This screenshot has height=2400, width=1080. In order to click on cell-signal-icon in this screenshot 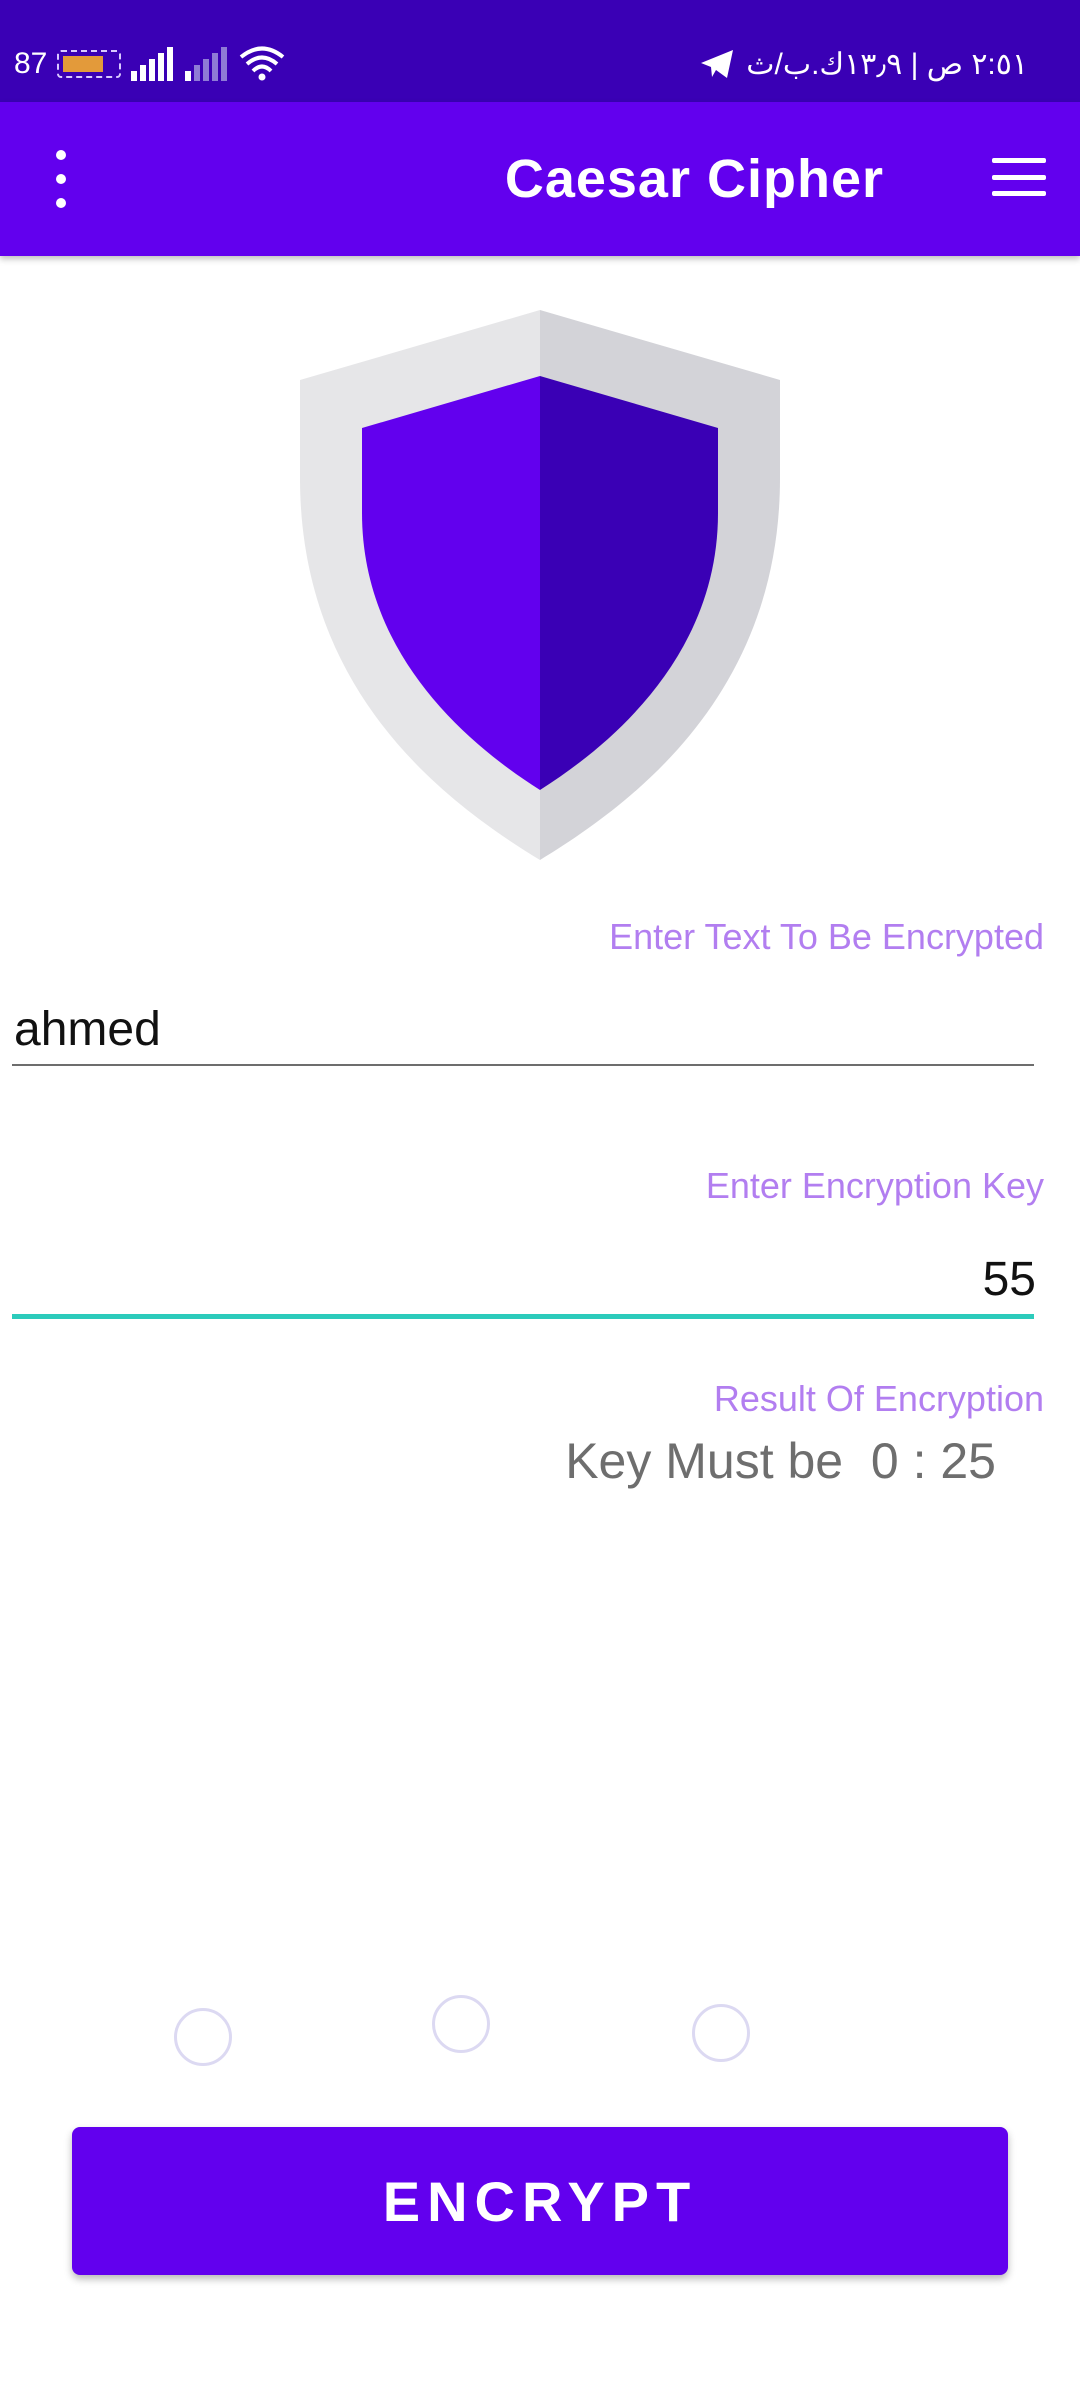, I will do `click(152, 64)`.